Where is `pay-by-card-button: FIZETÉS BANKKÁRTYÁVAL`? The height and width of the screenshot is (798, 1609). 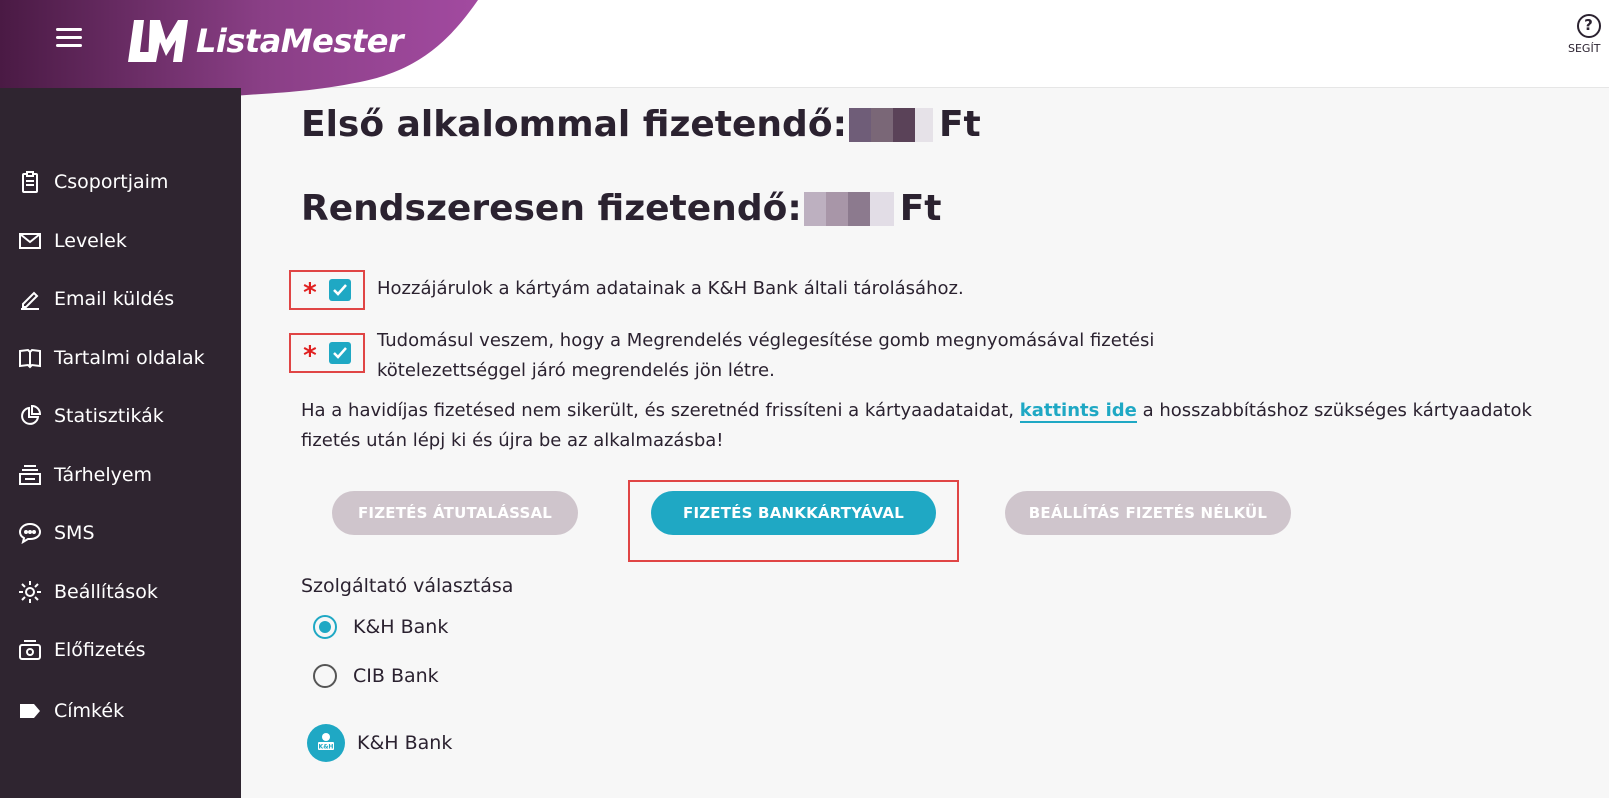 pay-by-card-button: FIZETÉS BANKKÁRTYÁVAL is located at coordinates (793, 513).